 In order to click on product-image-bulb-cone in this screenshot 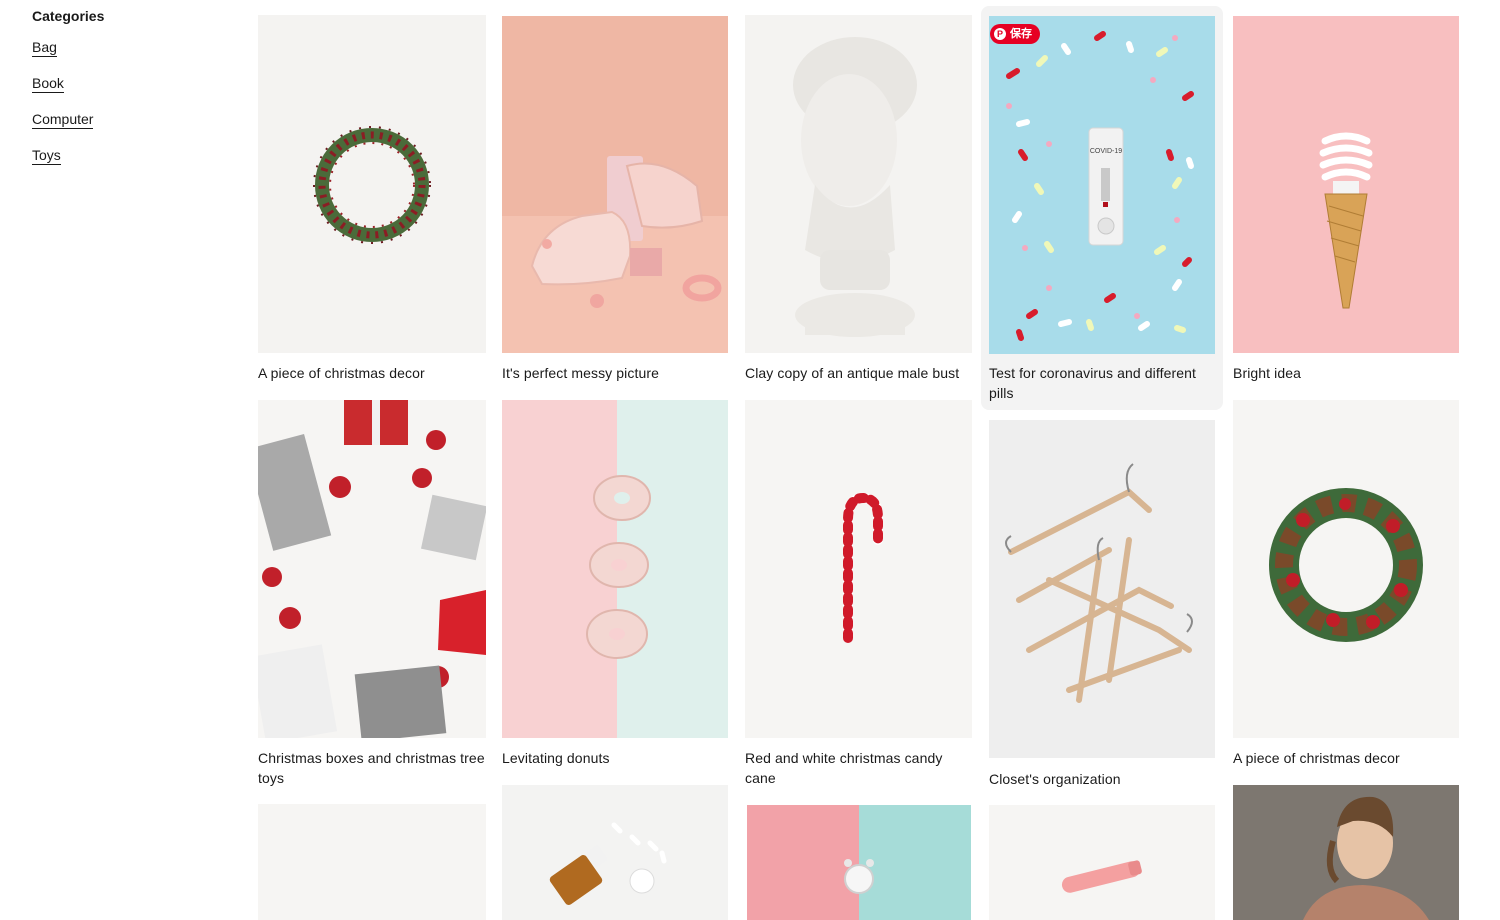, I will do `click(1346, 184)`.